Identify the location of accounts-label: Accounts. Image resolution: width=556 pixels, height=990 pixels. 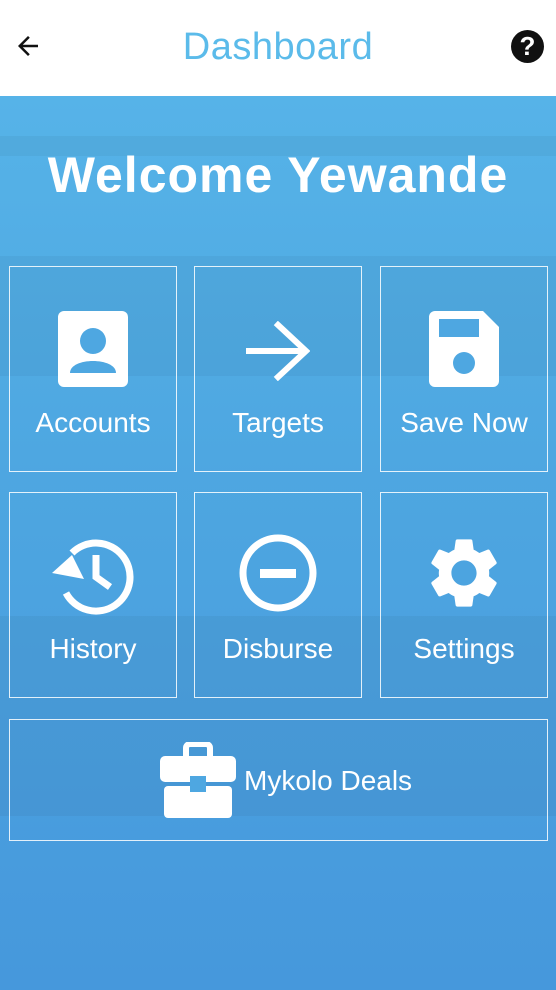
(93, 422).